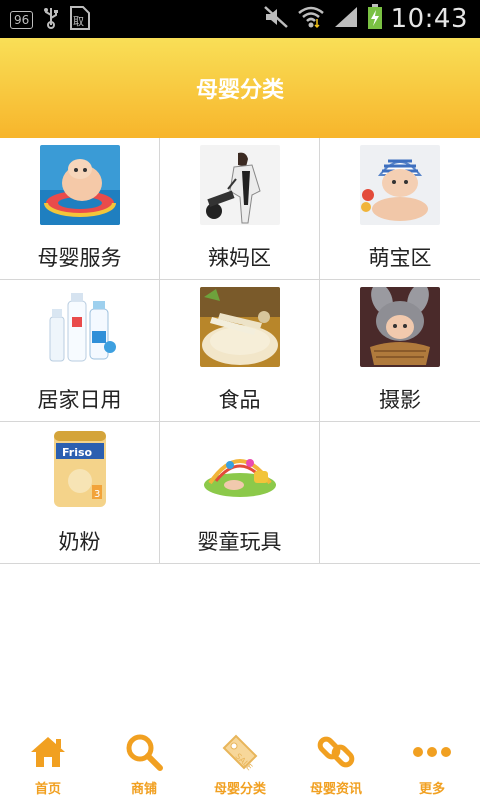 The image size is (480, 800). What do you see at coordinates (400, 258) in the screenshot?
I see `category-label: 萌宝区` at bounding box center [400, 258].